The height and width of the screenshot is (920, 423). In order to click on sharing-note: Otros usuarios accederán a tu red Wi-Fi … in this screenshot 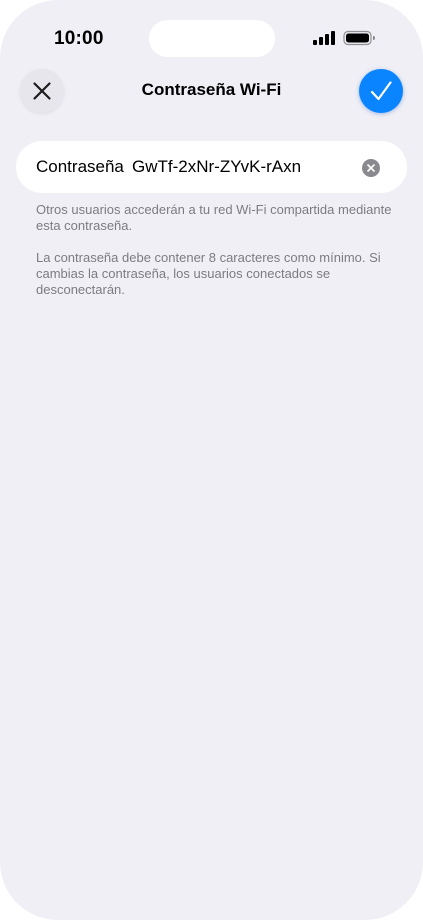, I will do `click(214, 217)`.